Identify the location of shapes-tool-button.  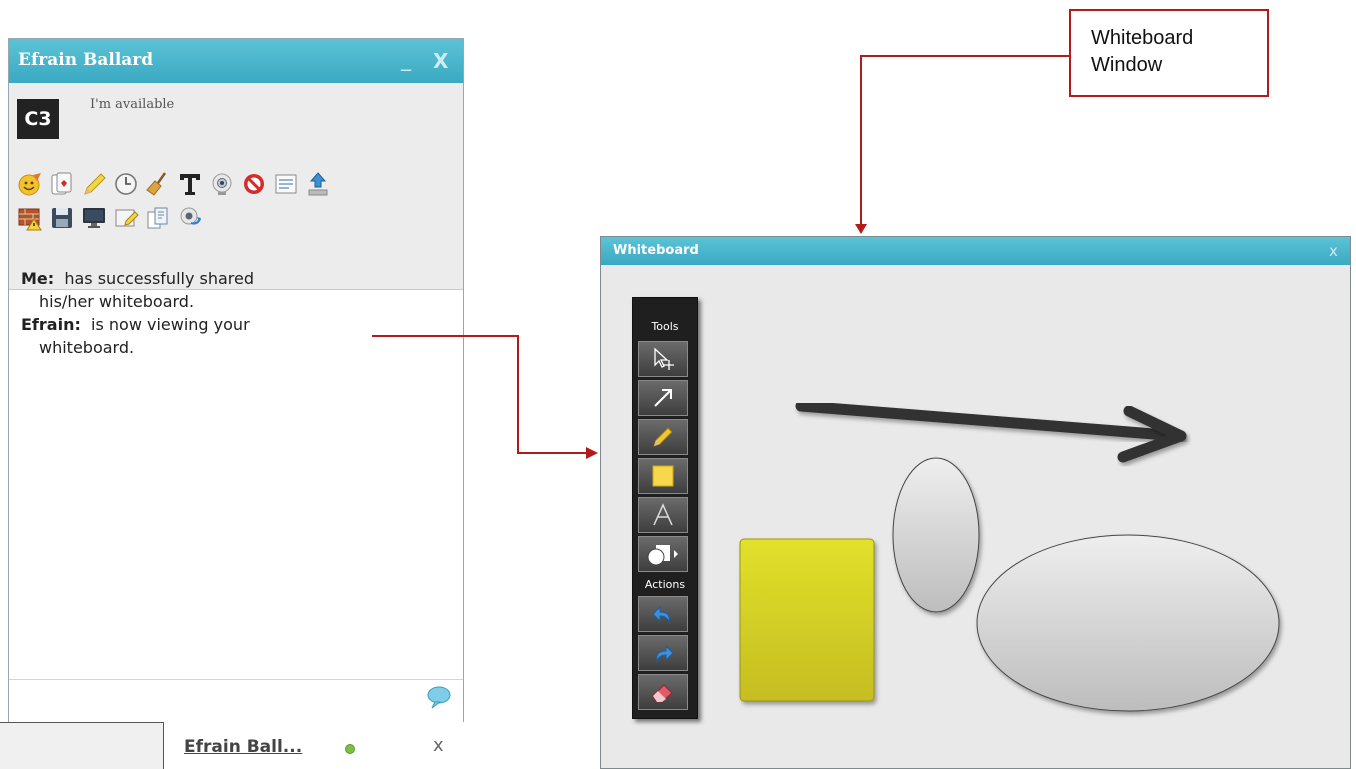
(663, 554).